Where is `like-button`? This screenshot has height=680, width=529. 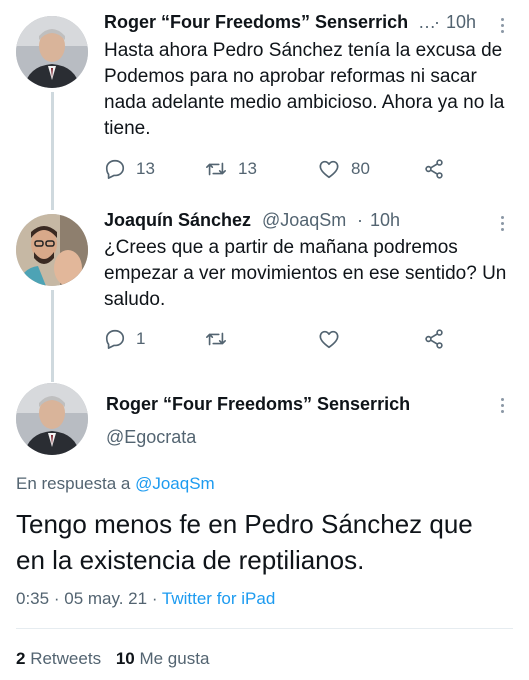
like-button is located at coordinates (329, 339).